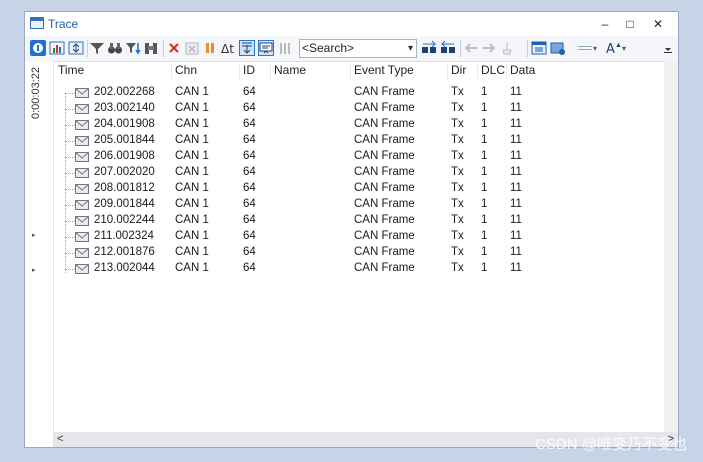 The width and height of the screenshot is (703, 462). I want to click on table-row: 207.002020 CAN 1 64 CAN Frame Tx 1 11, so click(358, 173).